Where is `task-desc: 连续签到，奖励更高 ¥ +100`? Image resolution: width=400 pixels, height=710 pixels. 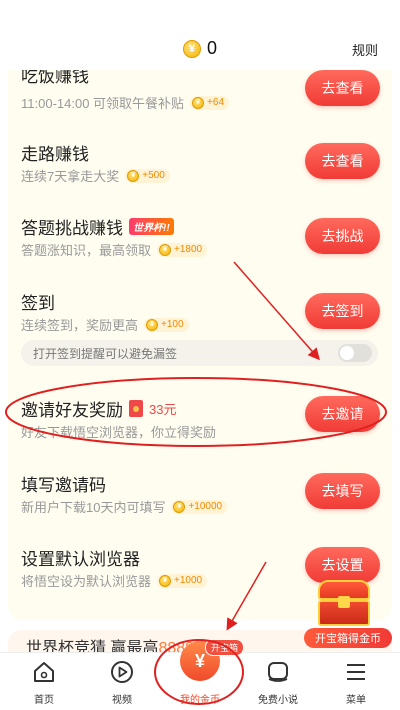 task-desc: 连续签到，奖励更高 ¥ +100 is located at coordinates (105, 324).